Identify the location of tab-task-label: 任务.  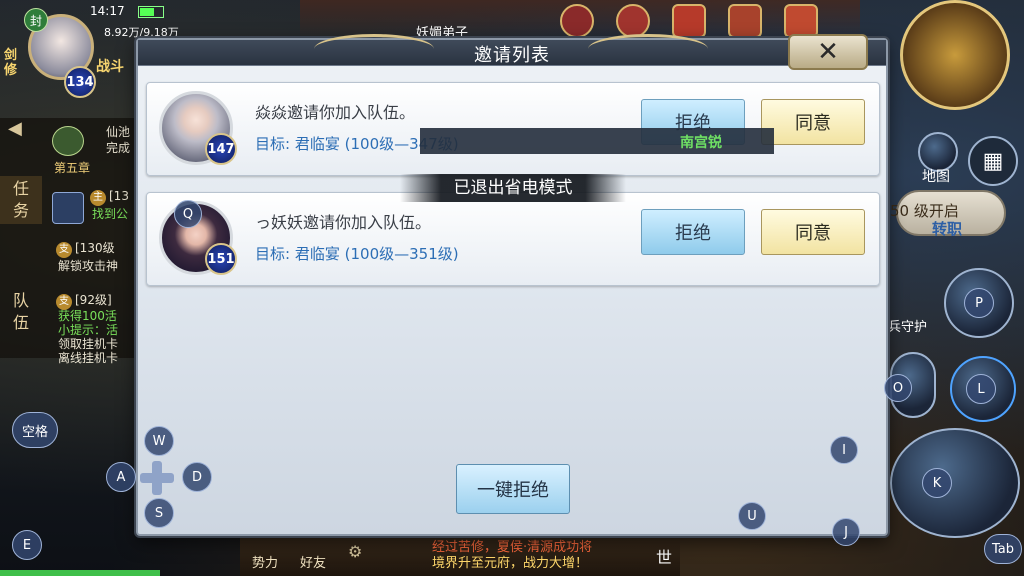
(20, 199).